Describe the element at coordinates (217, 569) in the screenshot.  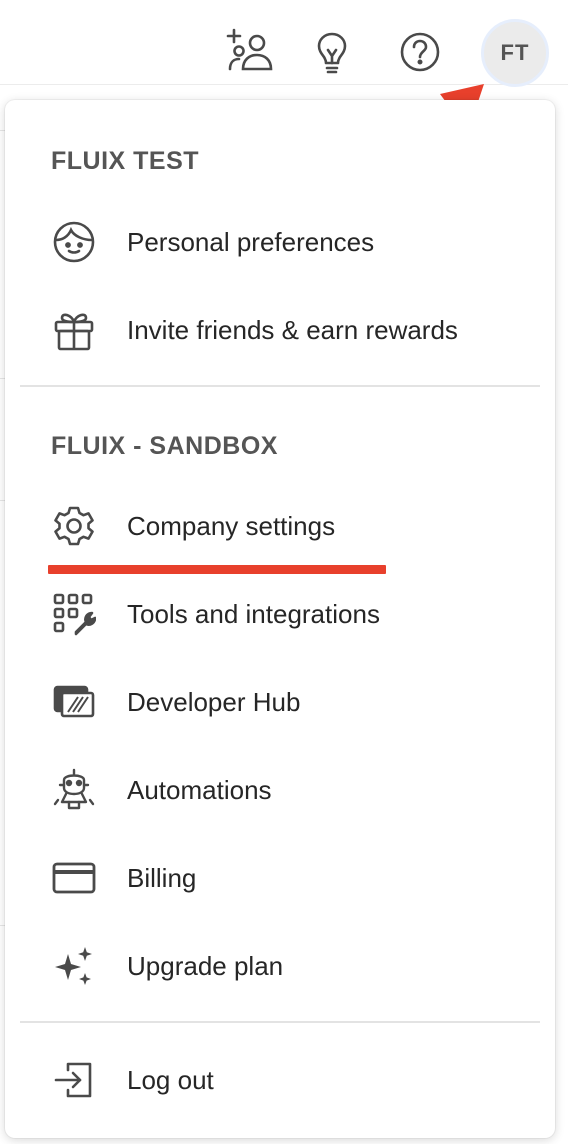
I see `annotation-underline` at that location.